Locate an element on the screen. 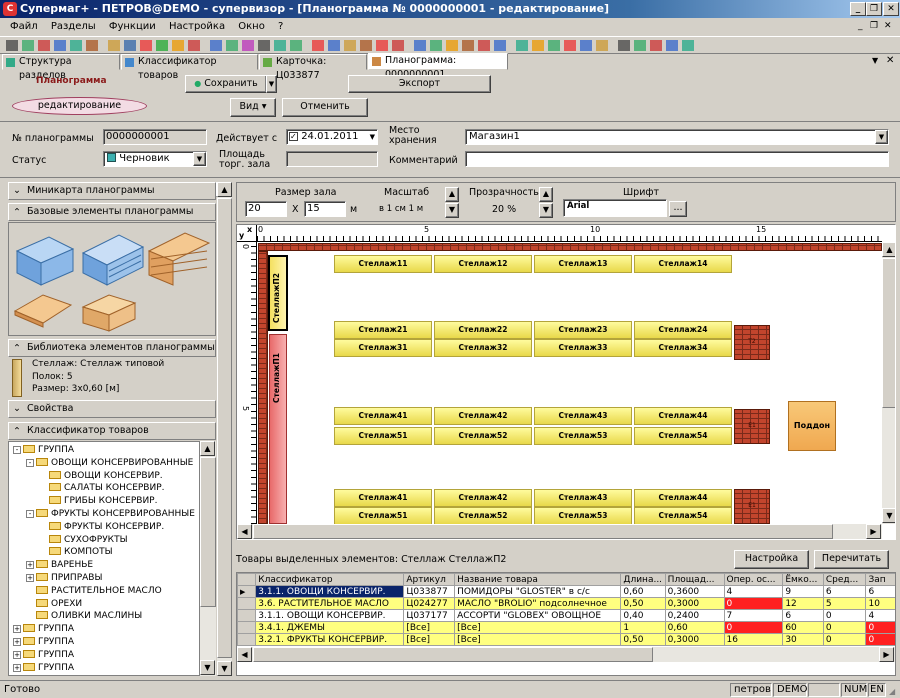 This screenshot has height=698, width=900. cut-icon is located at coordinates (264, 45).